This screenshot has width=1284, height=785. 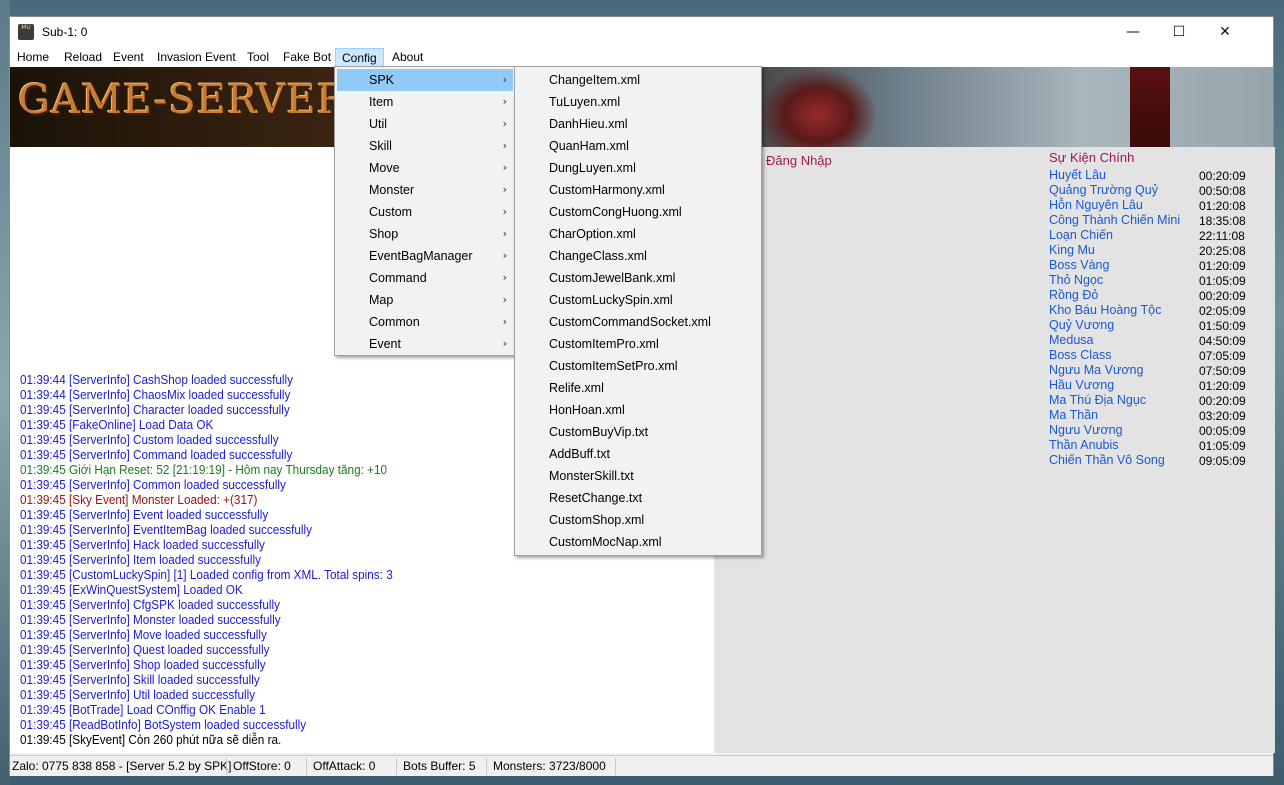 What do you see at coordinates (1077, 175) in the screenshot?
I see `event-name: Huyết Lâu` at bounding box center [1077, 175].